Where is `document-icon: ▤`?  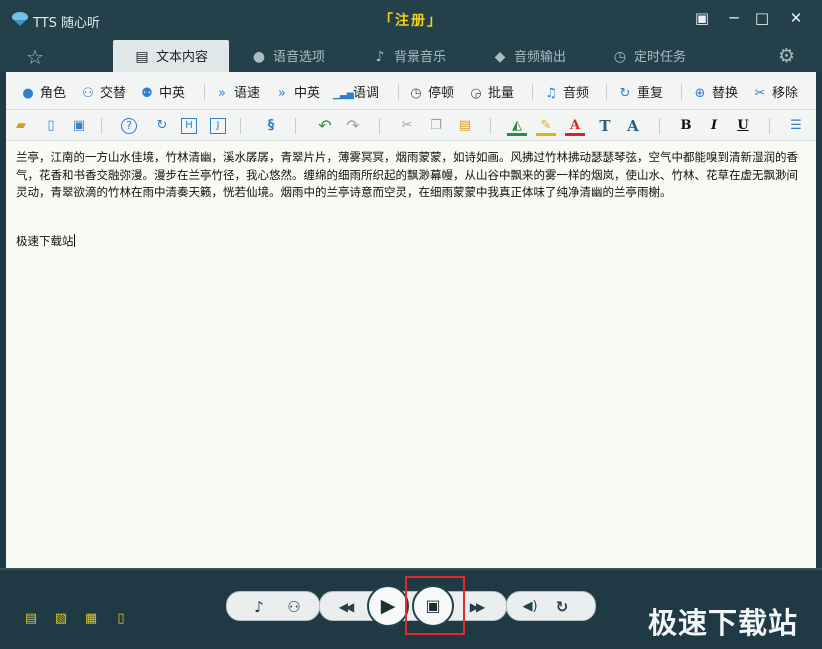 document-icon: ▤ is located at coordinates (142, 57).